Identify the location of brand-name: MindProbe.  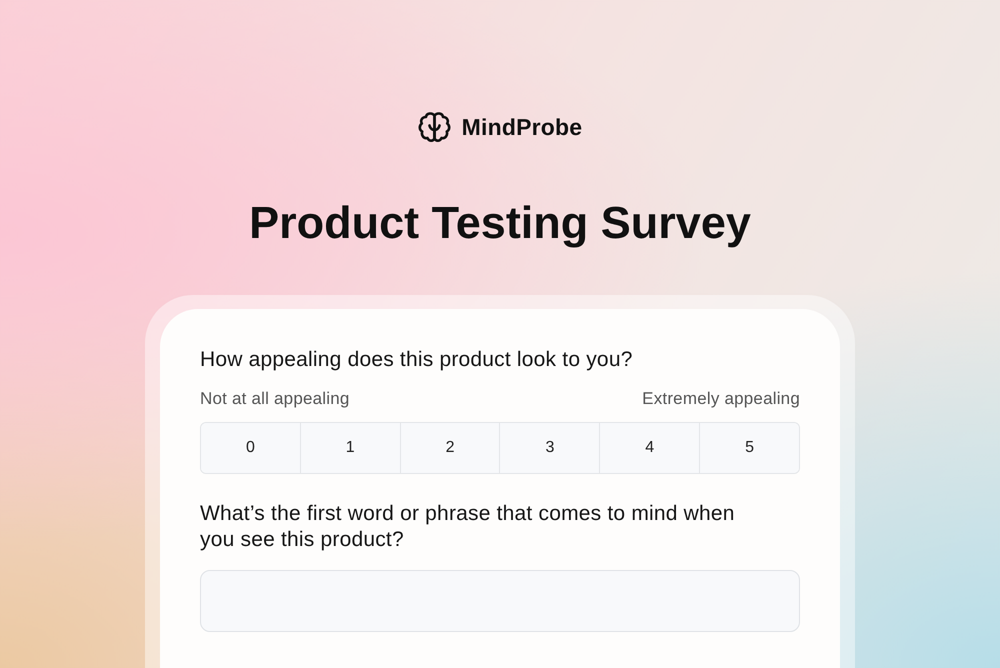
(522, 127).